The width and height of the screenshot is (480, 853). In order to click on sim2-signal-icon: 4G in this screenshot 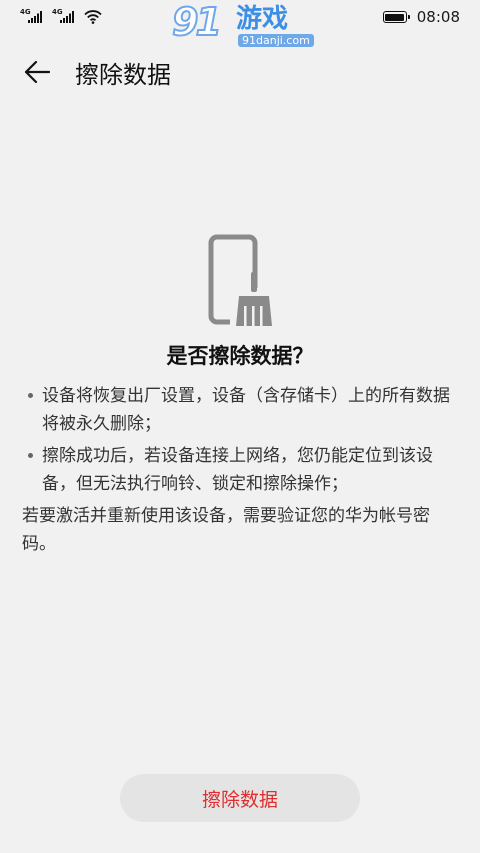, I will do `click(64, 17)`.